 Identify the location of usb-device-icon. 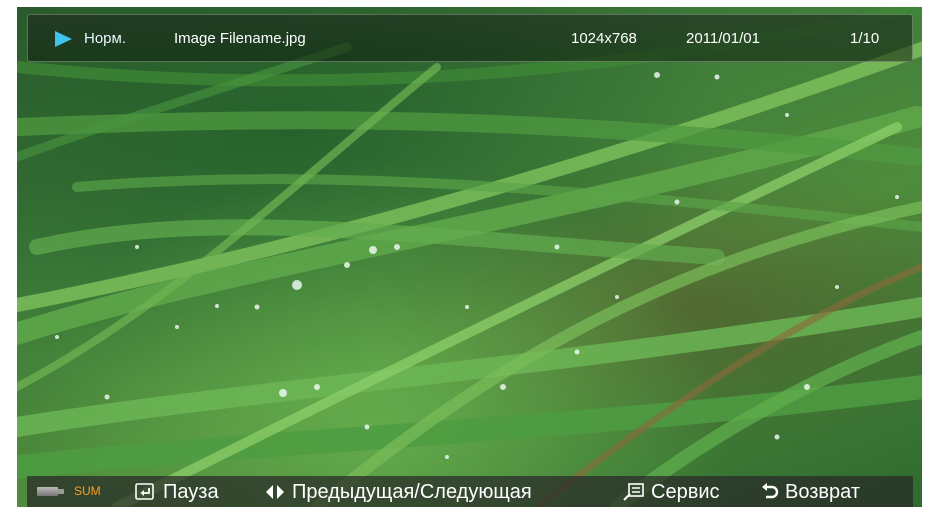
(50, 491).